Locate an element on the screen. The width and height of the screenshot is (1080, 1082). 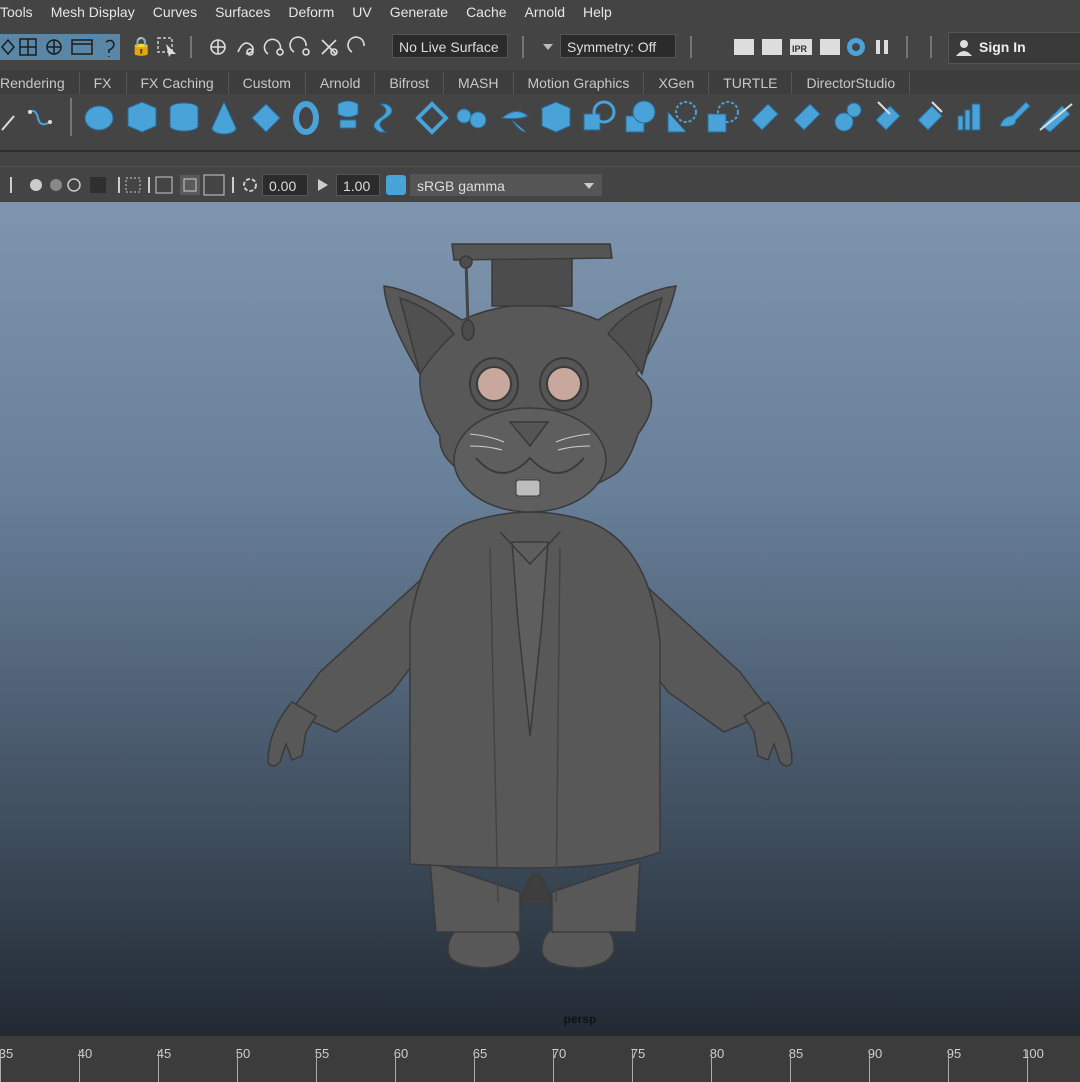
color-management-toggle-icon is located at coordinates (396, 185).